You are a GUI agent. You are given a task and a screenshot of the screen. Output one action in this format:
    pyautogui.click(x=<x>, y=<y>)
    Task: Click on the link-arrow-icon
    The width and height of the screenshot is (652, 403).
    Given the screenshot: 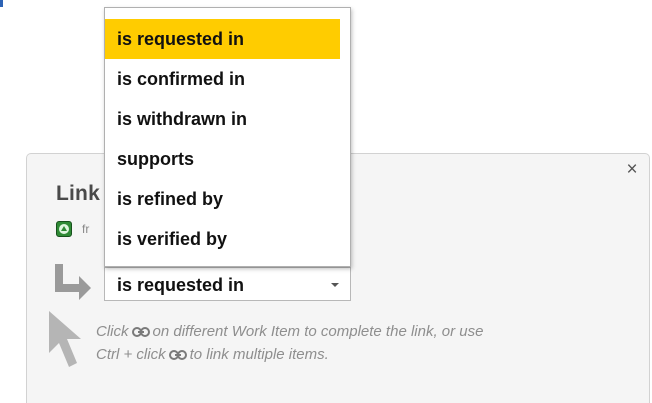 What is the action you would take?
    pyautogui.click(x=73, y=282)
    